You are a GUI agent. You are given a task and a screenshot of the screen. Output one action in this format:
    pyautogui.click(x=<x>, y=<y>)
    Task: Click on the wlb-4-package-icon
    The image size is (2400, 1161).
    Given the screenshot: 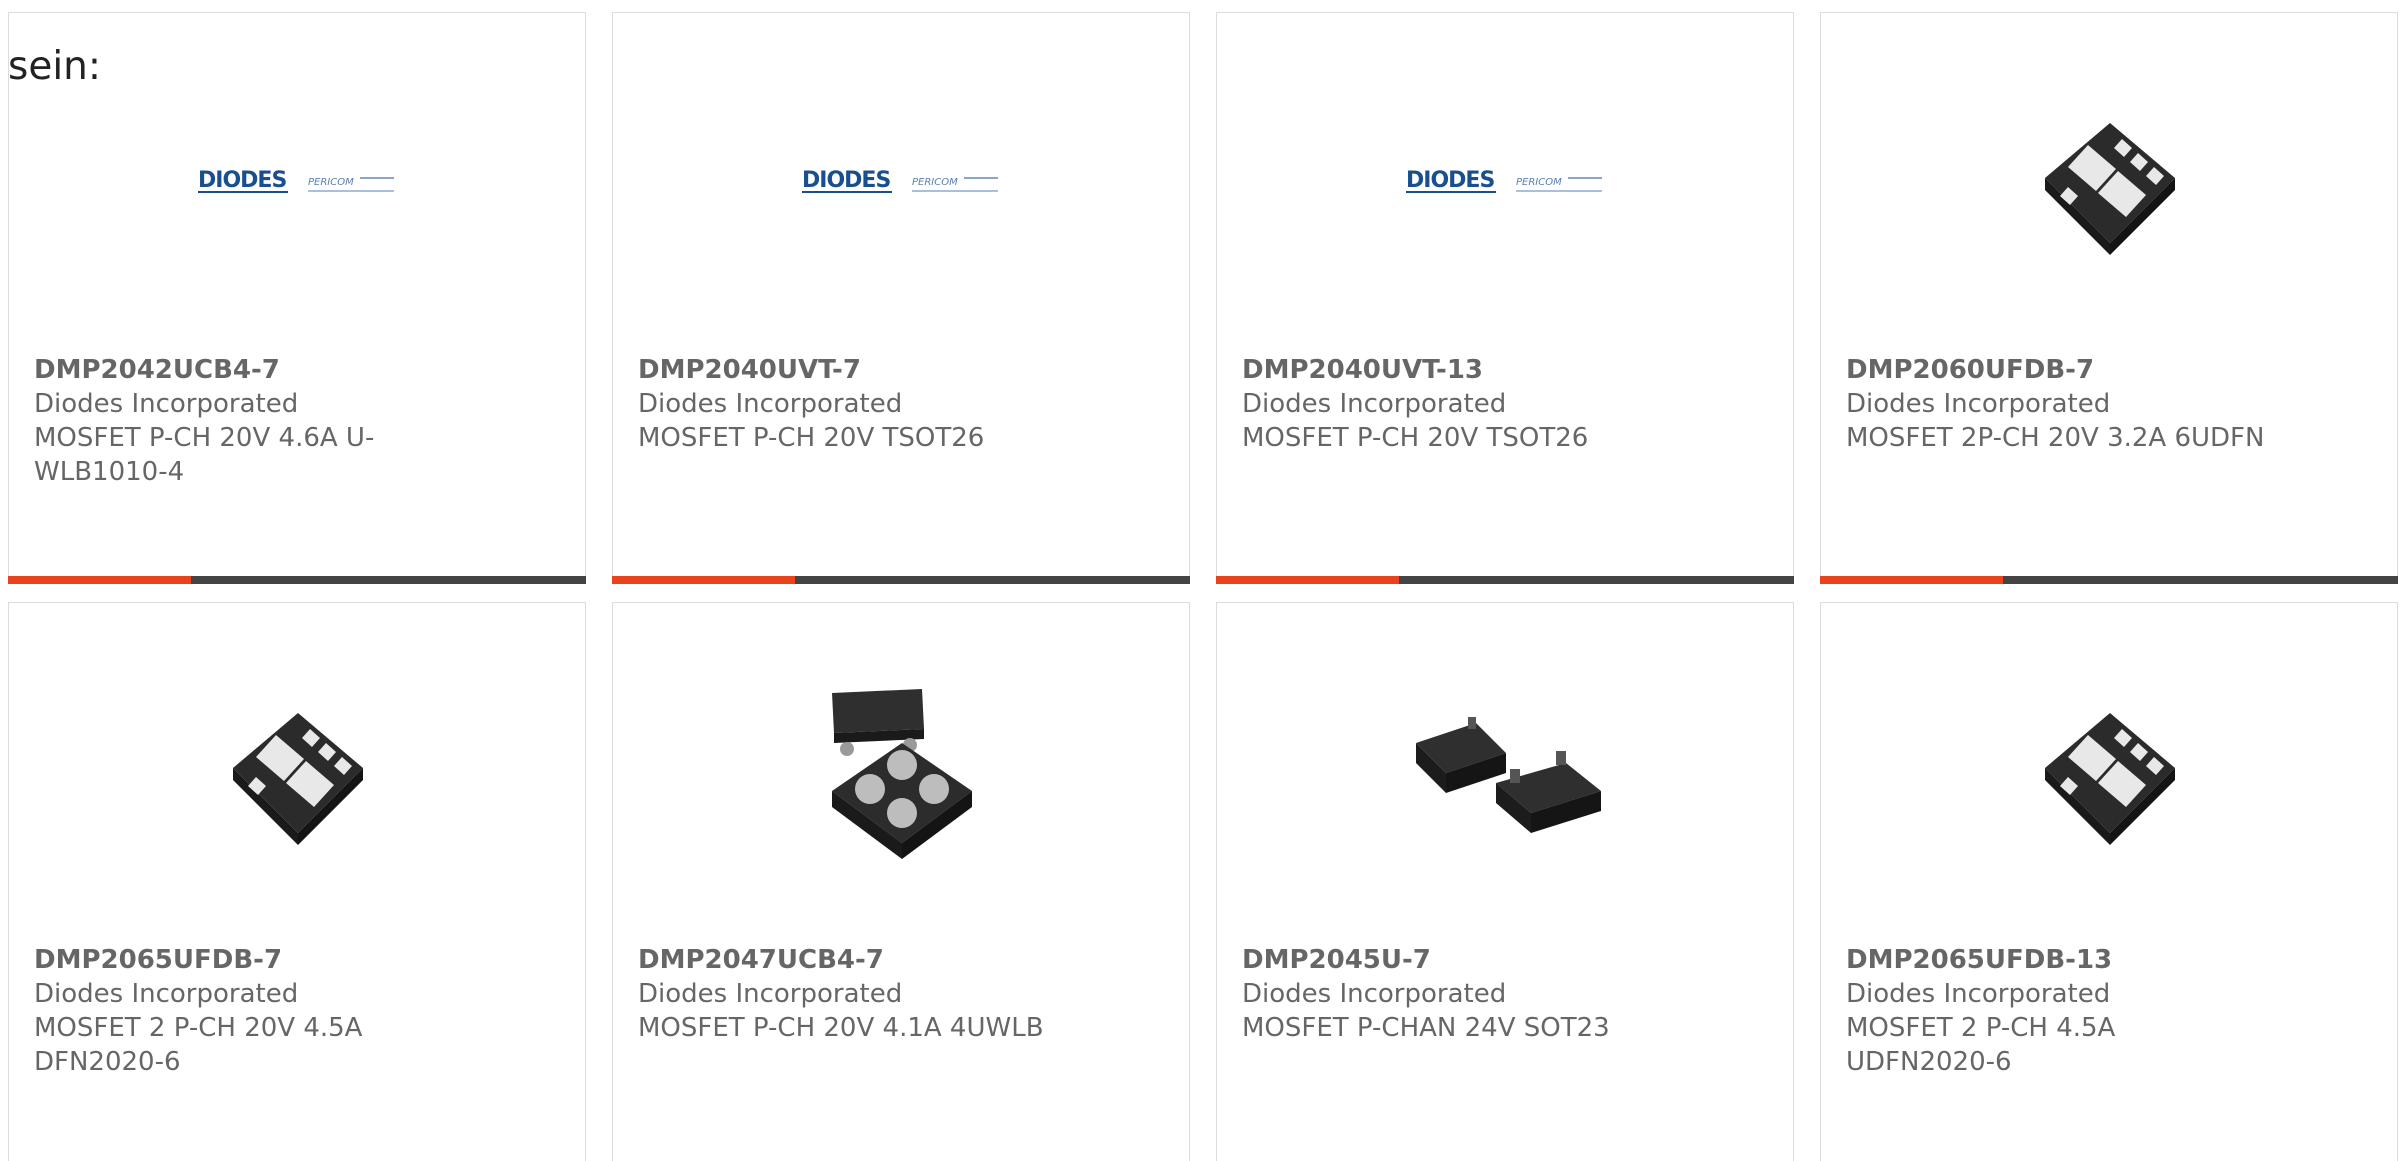 What is the action you would take?
    pyautogui.click(x=902, y=774)
    